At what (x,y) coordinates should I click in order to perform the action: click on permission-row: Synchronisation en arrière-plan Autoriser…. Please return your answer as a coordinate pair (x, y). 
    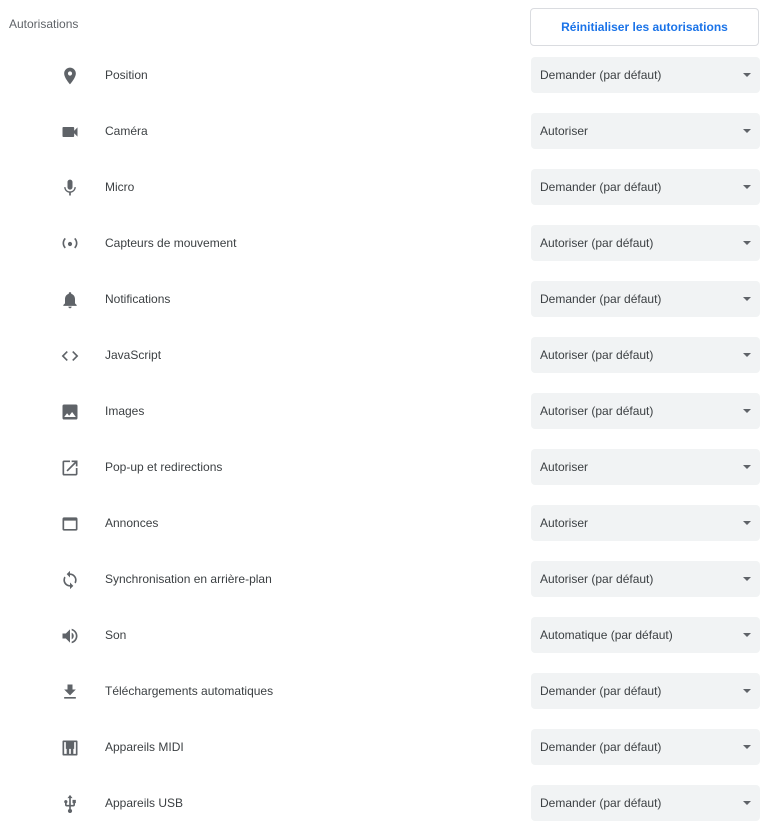
    Looking at the image, I should click on (380, 580).